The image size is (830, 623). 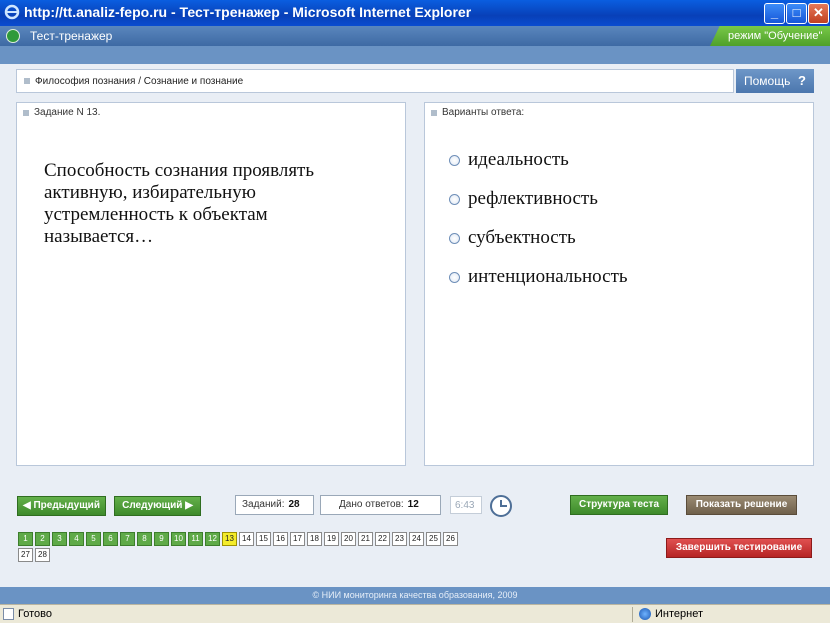 What do you see at coordinates (548, 276) in the screenshot?
I see `answer-label: интенциональность` at bounding box center [548, 276].